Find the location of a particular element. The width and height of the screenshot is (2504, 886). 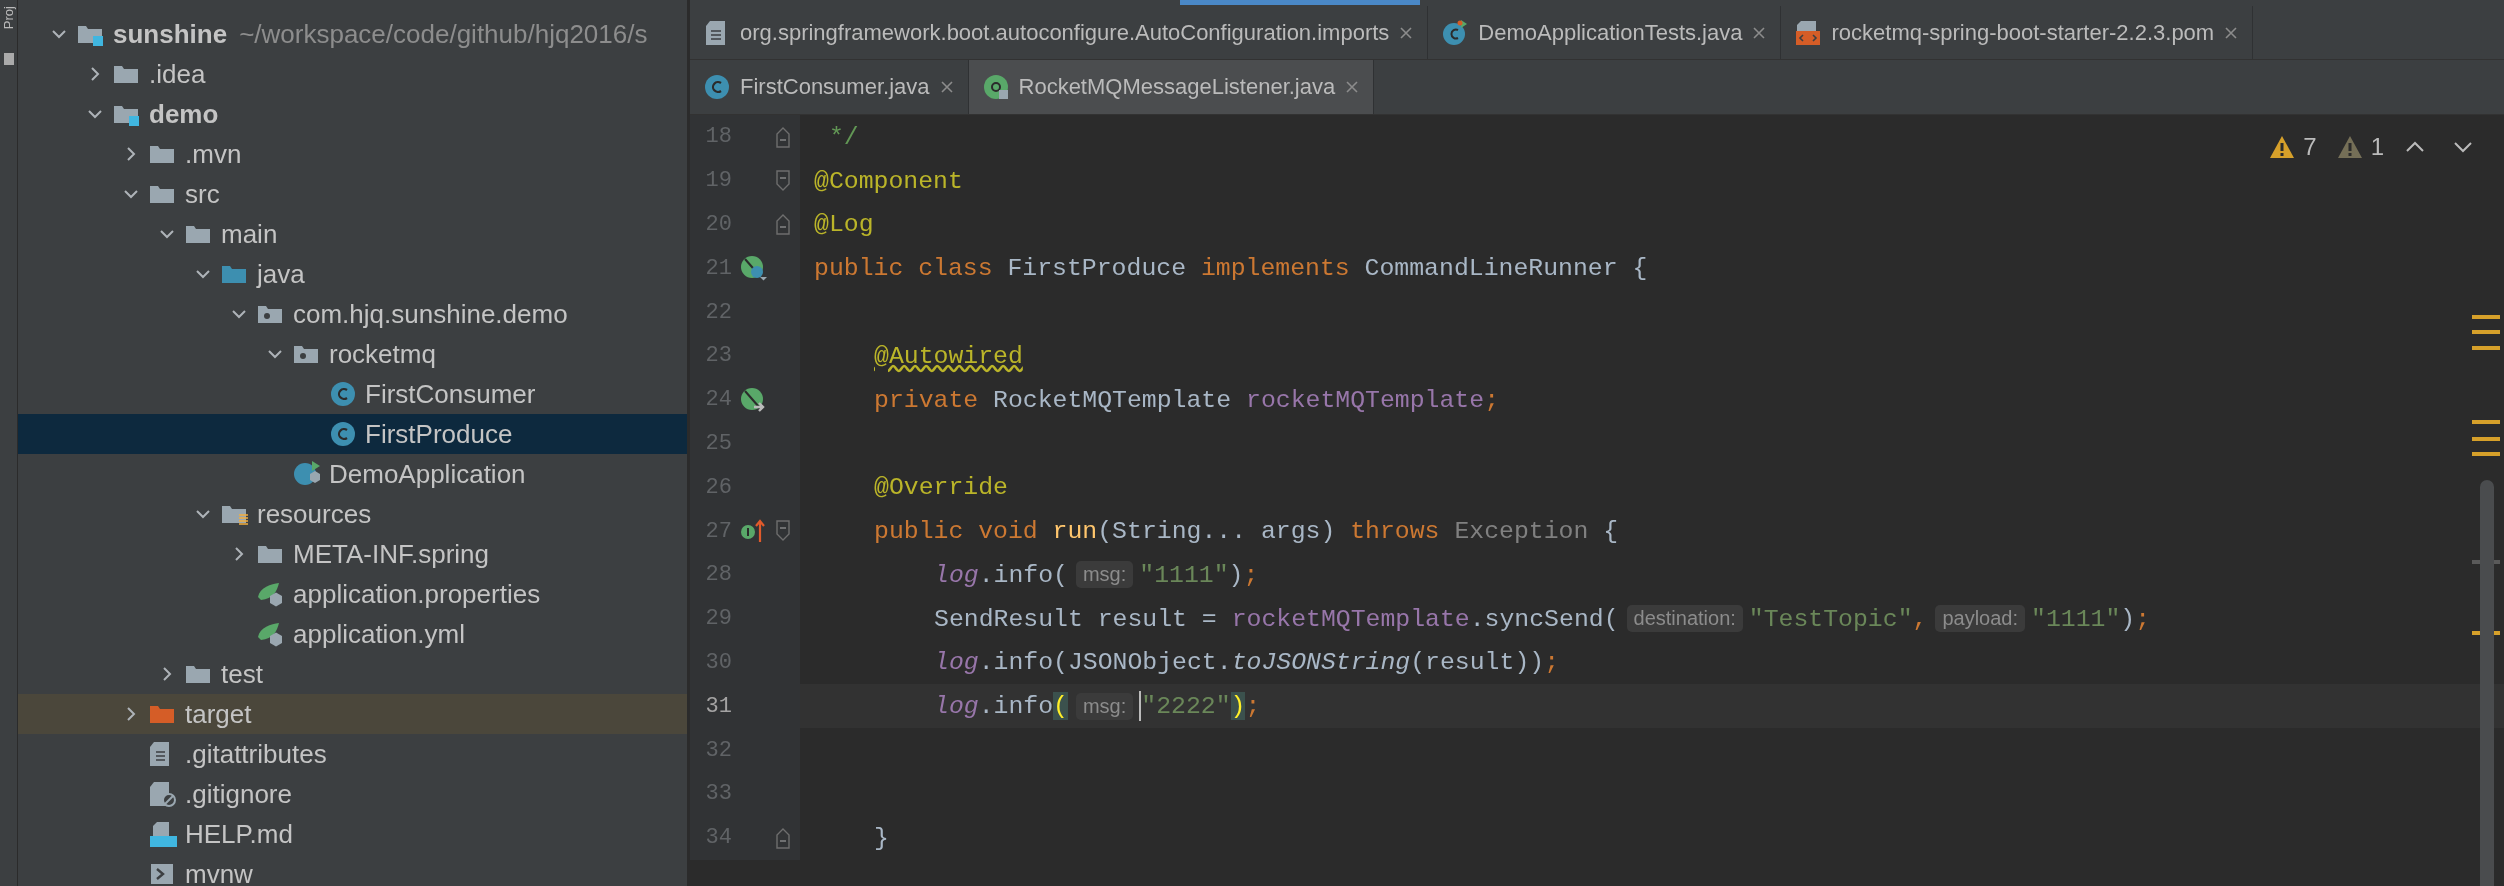

tree-row: resources is located at coordinates (352, 514).